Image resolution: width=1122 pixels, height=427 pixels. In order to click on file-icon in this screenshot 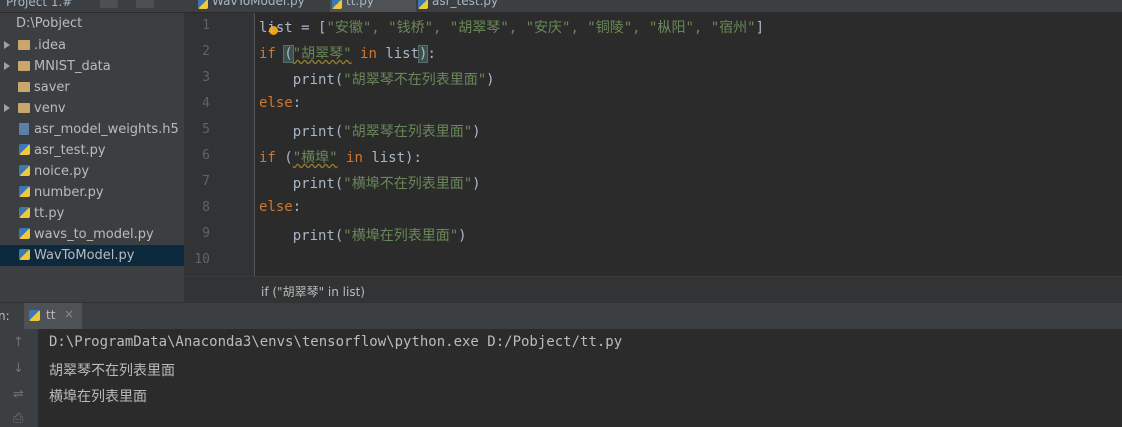, I will do `click(24, 129)`.